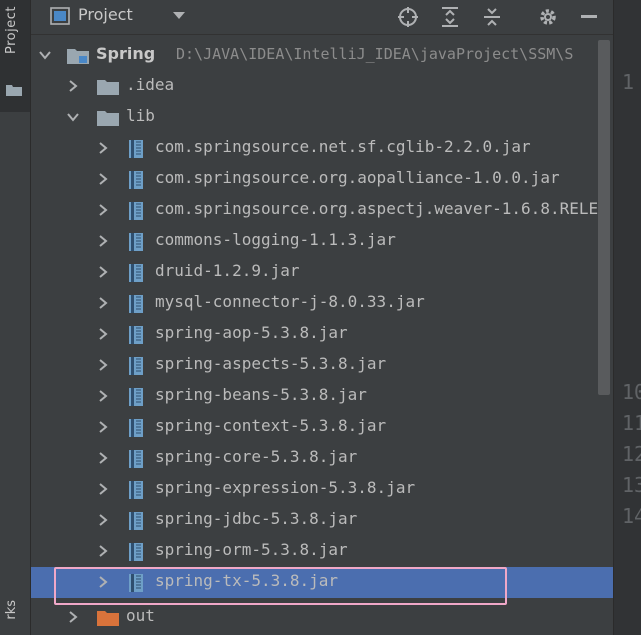 The image size is (641, 635). What do you see at coordinates (631, 516) in the screenshot?
I see `line-number: 14` at bounding box center [631, 516].